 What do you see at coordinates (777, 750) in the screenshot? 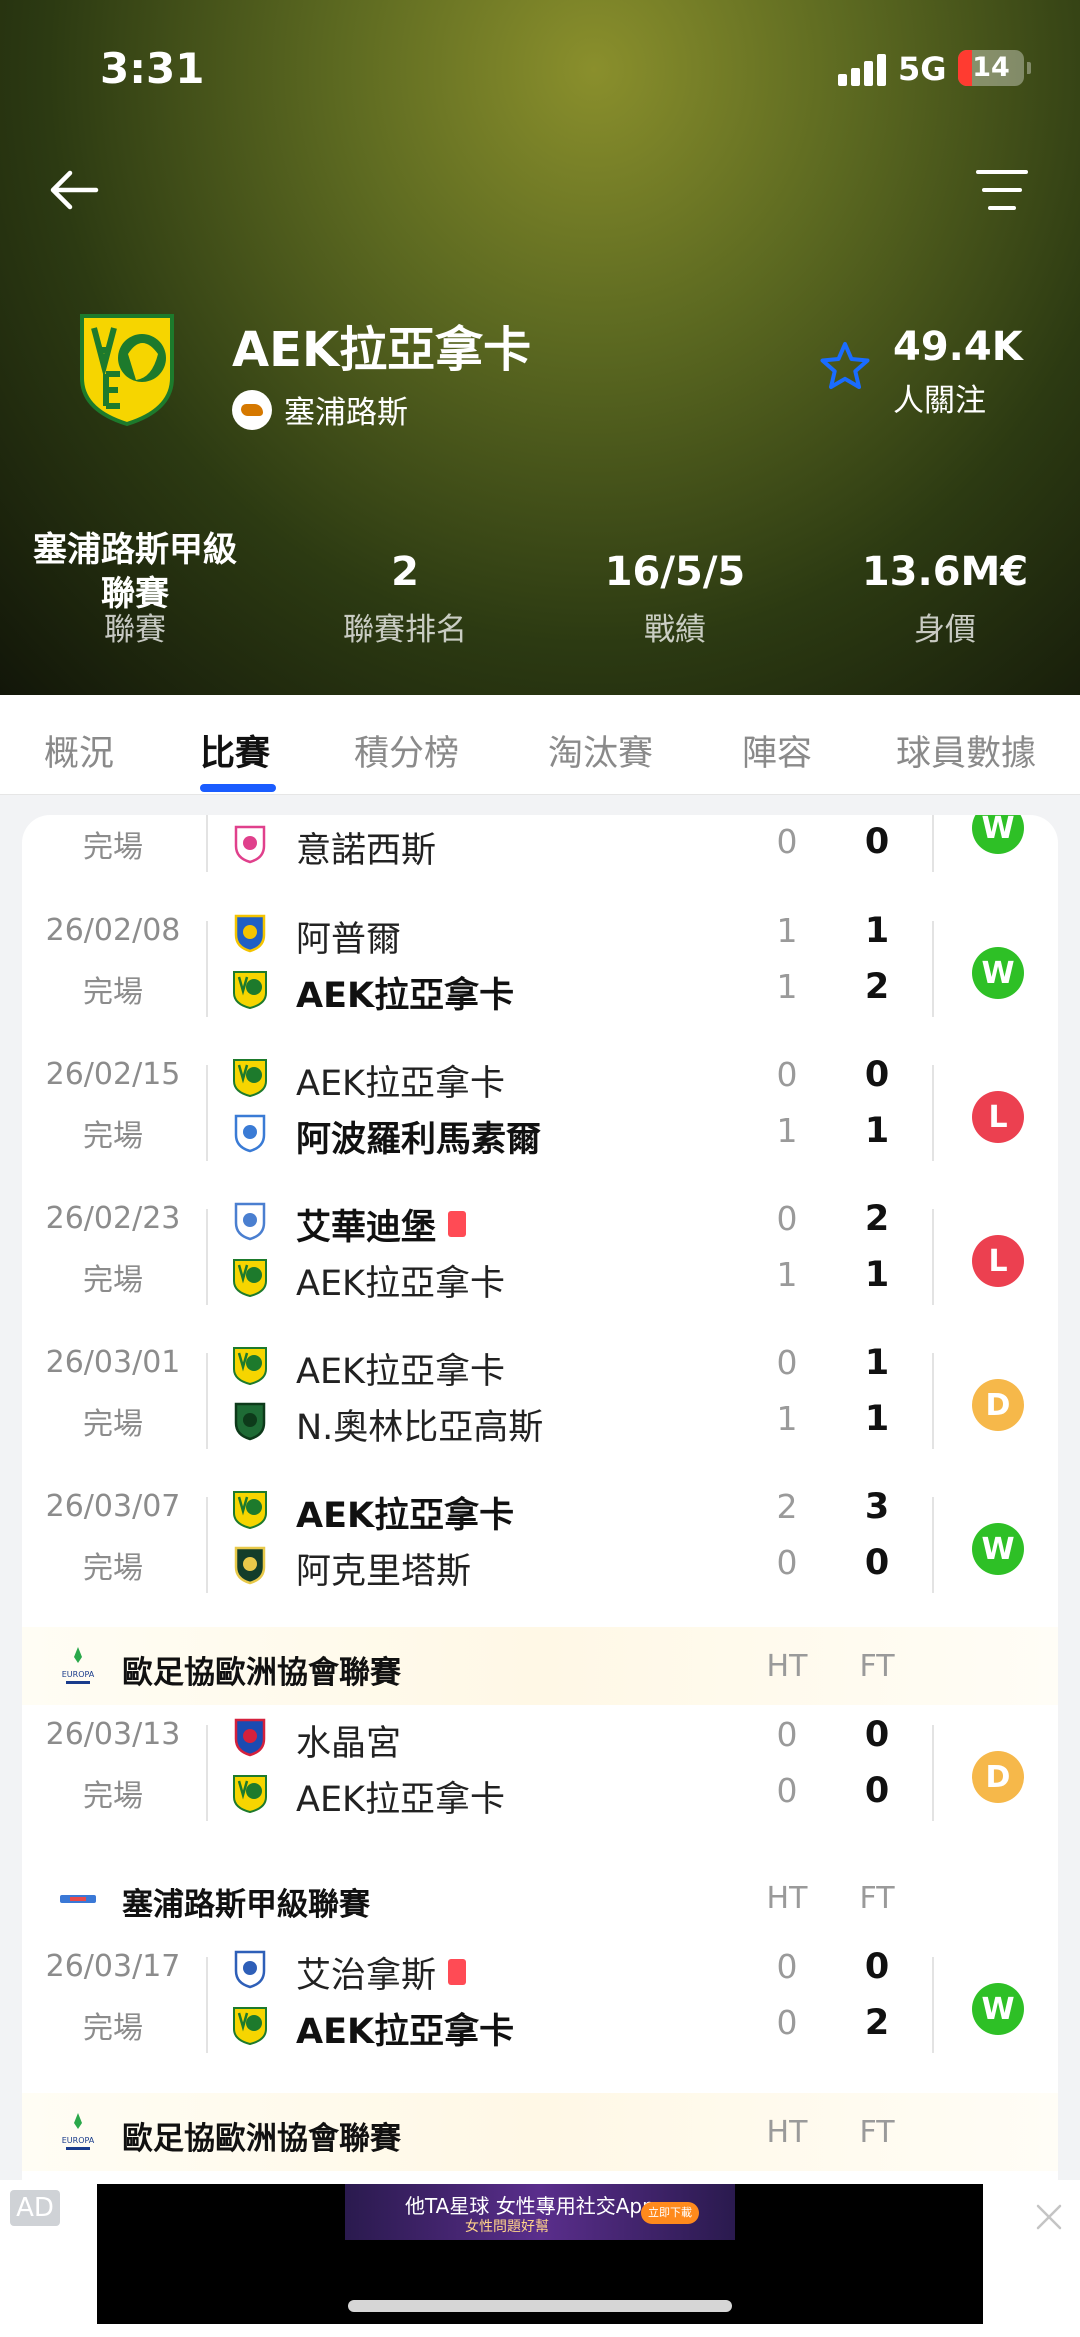
I see `tab-squad: 陣容` at bounding box center [777, 750].